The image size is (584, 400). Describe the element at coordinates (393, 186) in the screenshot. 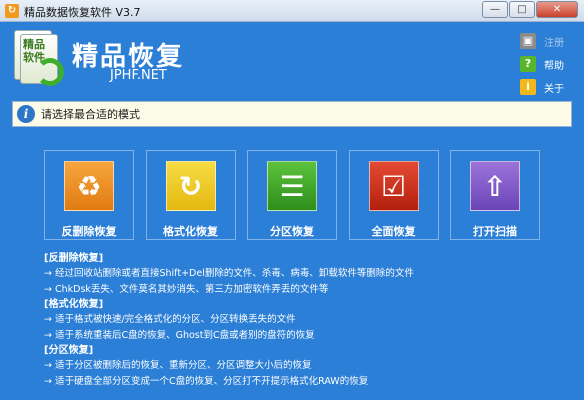

I see `checkbox-icon: ☑` at that location.